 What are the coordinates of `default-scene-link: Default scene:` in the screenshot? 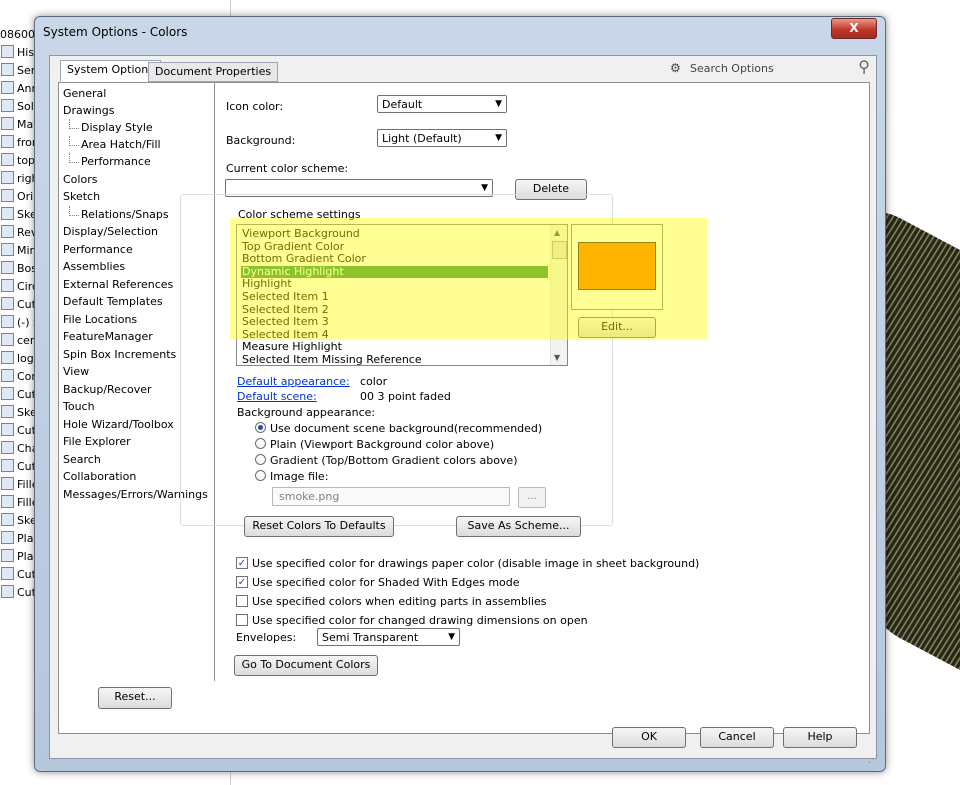 It's located at (277, 396).